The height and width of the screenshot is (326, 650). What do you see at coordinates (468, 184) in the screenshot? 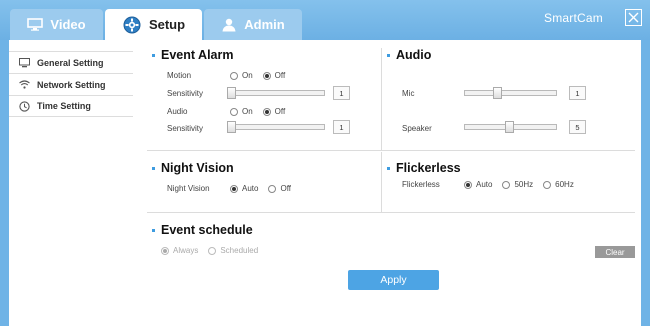
I see `flickerless-auto-radio` at bounding box center [468, 184].